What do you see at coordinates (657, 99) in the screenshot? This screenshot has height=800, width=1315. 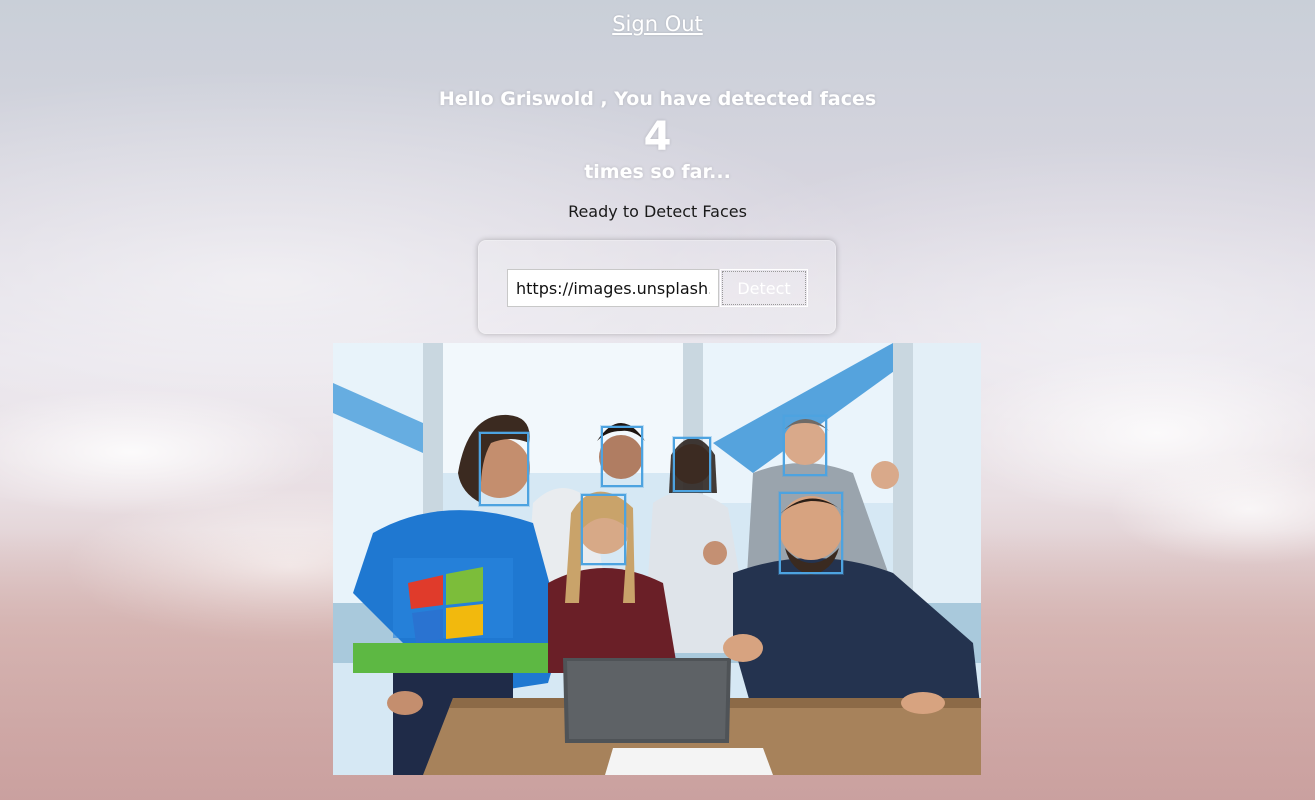 I see `greeting-text: Hello Griswold , You have detected faces` at bounding box center [657, 99].